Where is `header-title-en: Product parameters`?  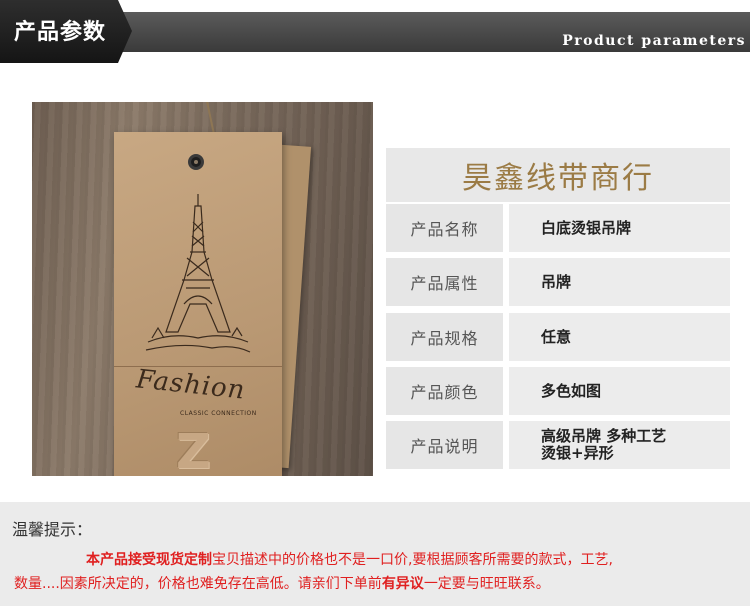 header-title-en: Product parameters is located at coordinates (654, 41).